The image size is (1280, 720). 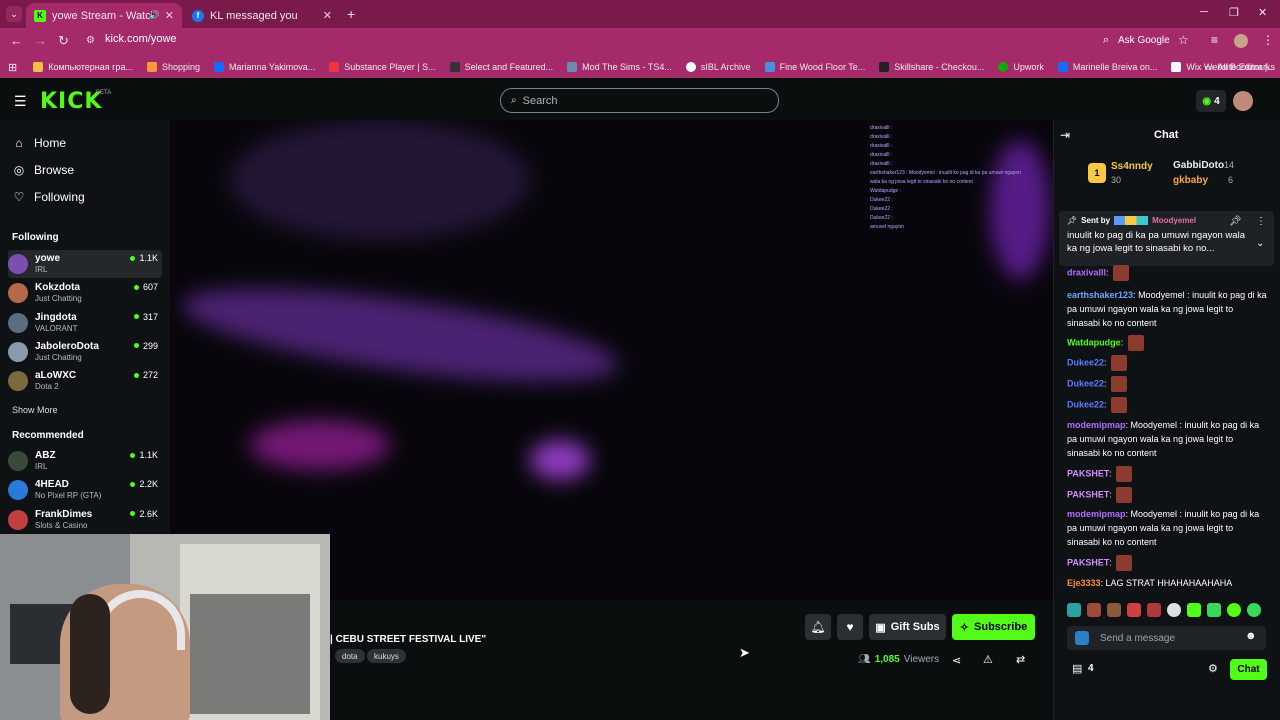 What do you see at coordinates (1020, 659) in the screenshot?
I see `user-options-icon: ⇄` at bounding box center [1020, 659].